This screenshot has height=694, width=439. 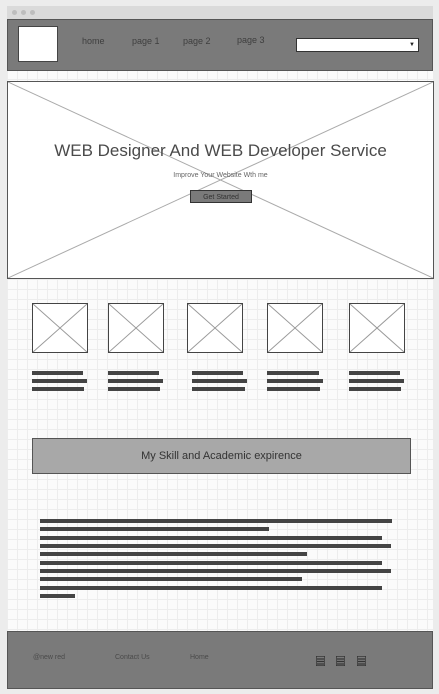 What do you see at coordinates (197, 41) in the screenshot?
I see `nav-page-2: page 2` at bounding box center [197, 41].